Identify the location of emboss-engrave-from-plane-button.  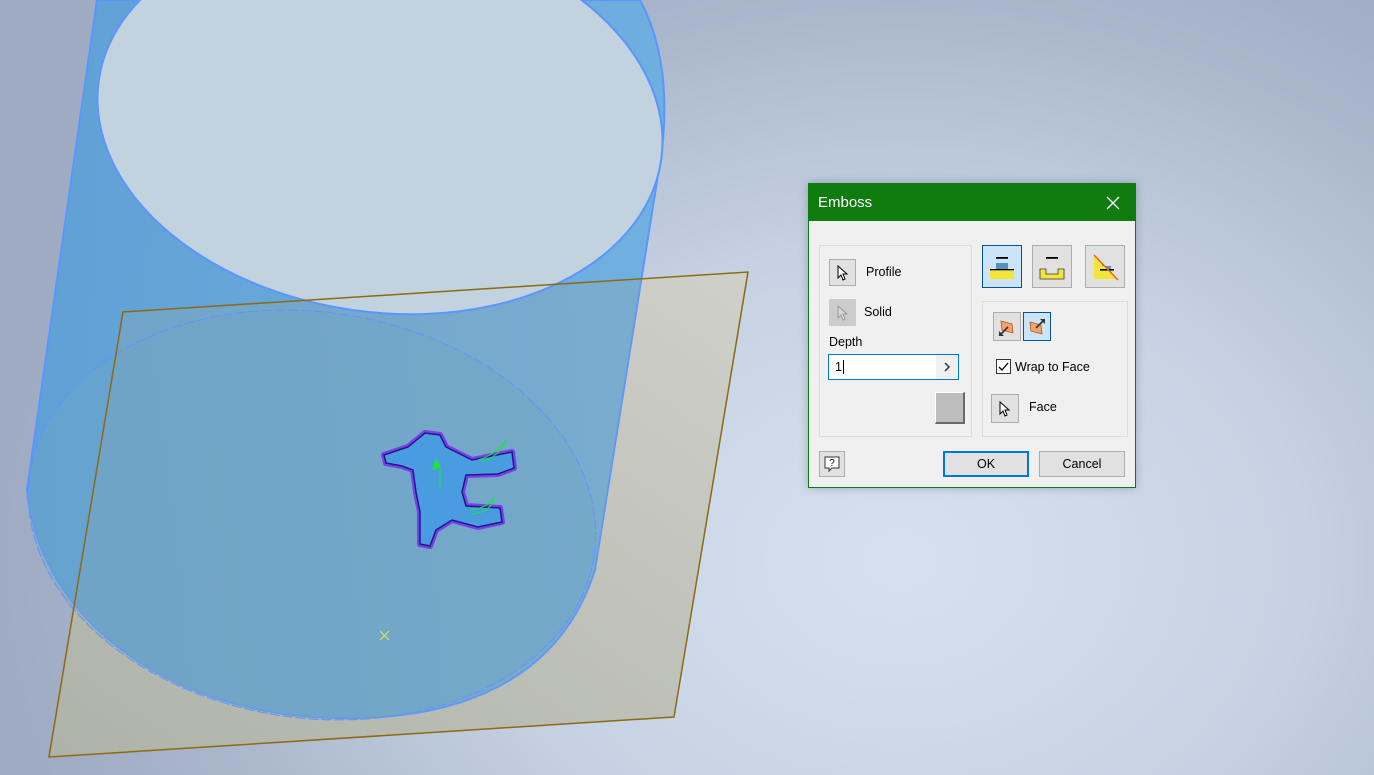
(1105, 266).